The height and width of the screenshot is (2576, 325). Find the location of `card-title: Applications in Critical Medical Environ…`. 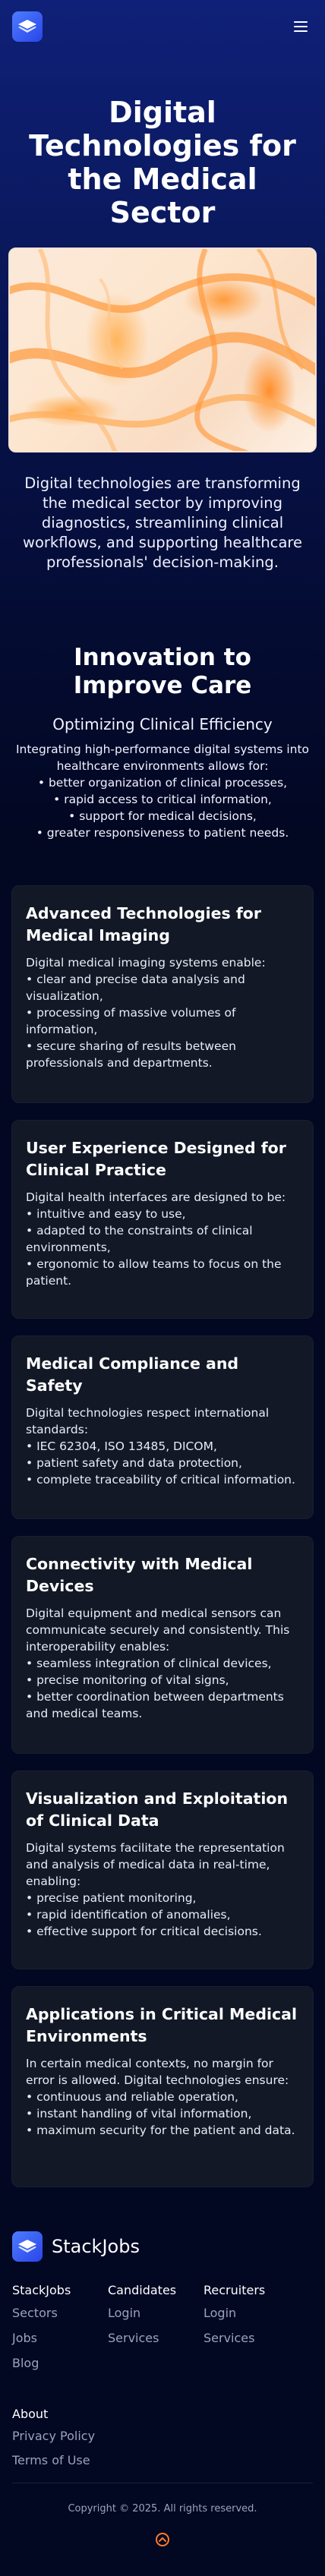

card-title: Applications in Critical Medical Environ… is located at coordinates (162, 2025).